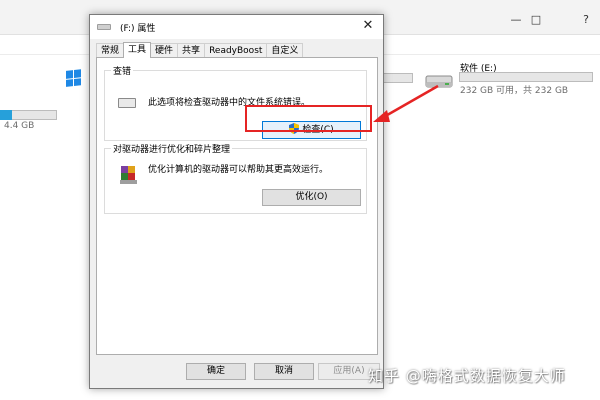  What do you see at coordinates (191, 50) in the screenshot?
I see `tab-sharing: 共享` at bounding box center [191, 50].